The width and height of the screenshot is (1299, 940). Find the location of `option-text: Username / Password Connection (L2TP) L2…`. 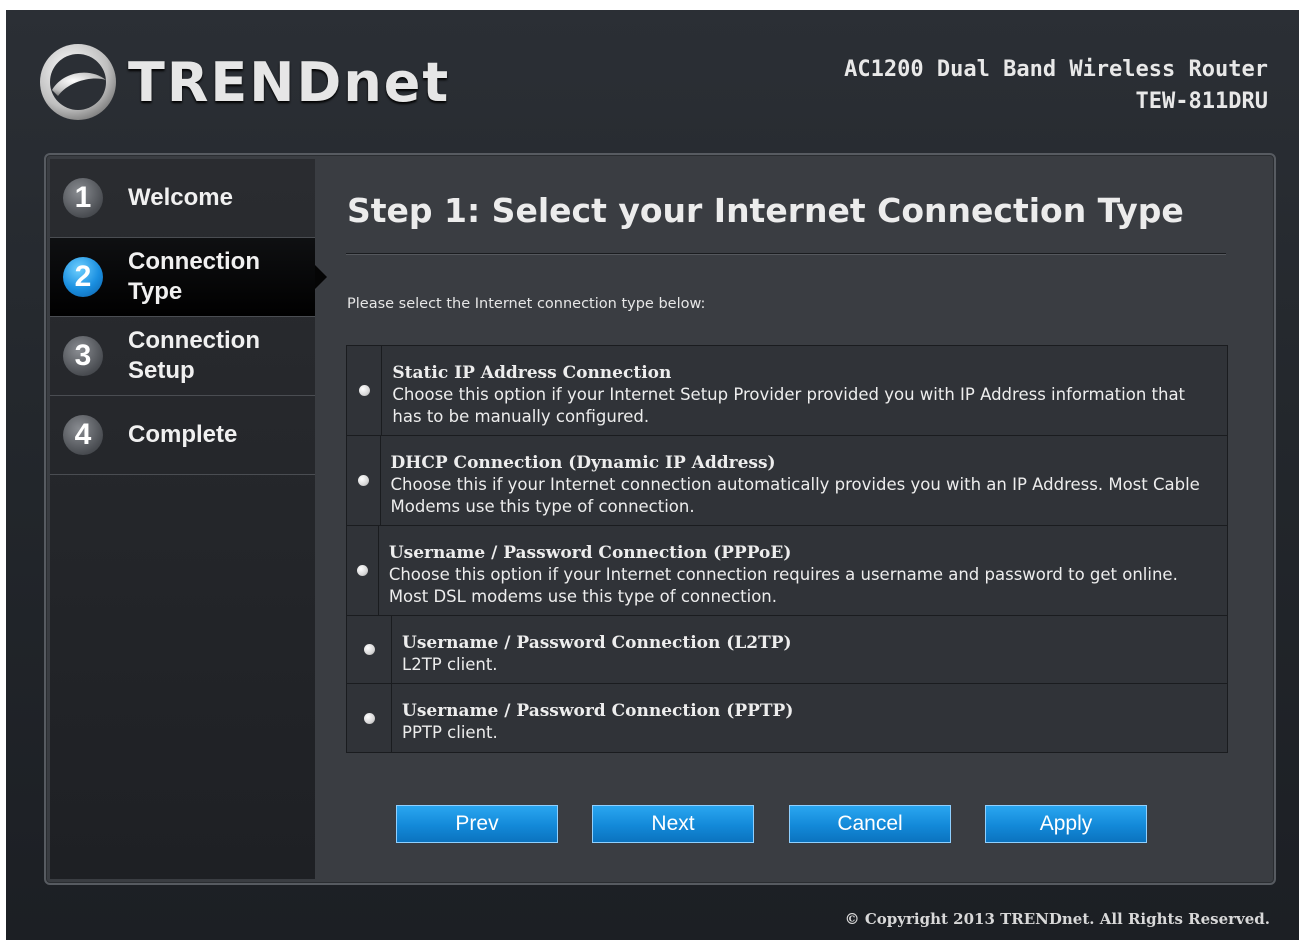

option-text: Username / Password Connection (L2TP) L2… is located at coordinates (597, 649).